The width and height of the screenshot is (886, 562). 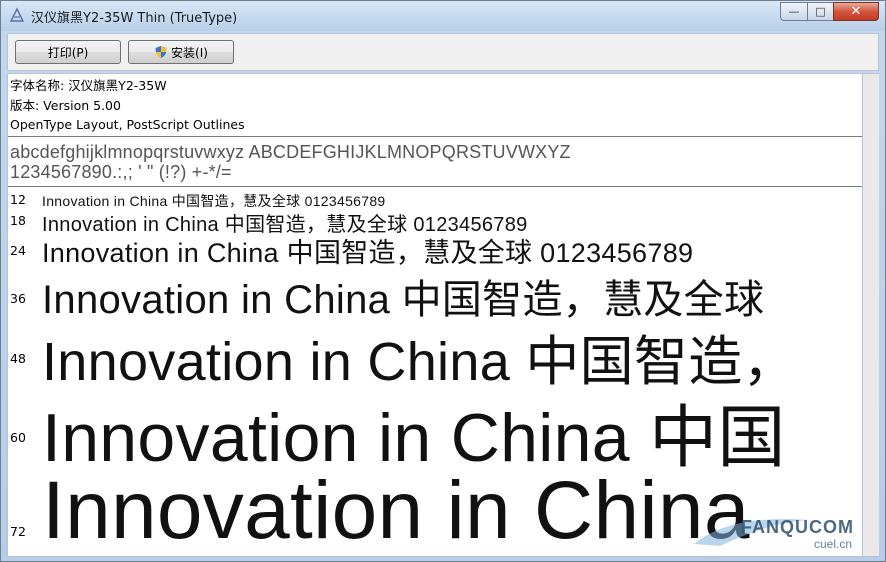 What do you see at coordinates (443, 16) in the screenshot?
I see `title-bar: 汉仪旗黑Y2-35W Thin (TrueType) — □ ✕` at bounding box center [443, 16].